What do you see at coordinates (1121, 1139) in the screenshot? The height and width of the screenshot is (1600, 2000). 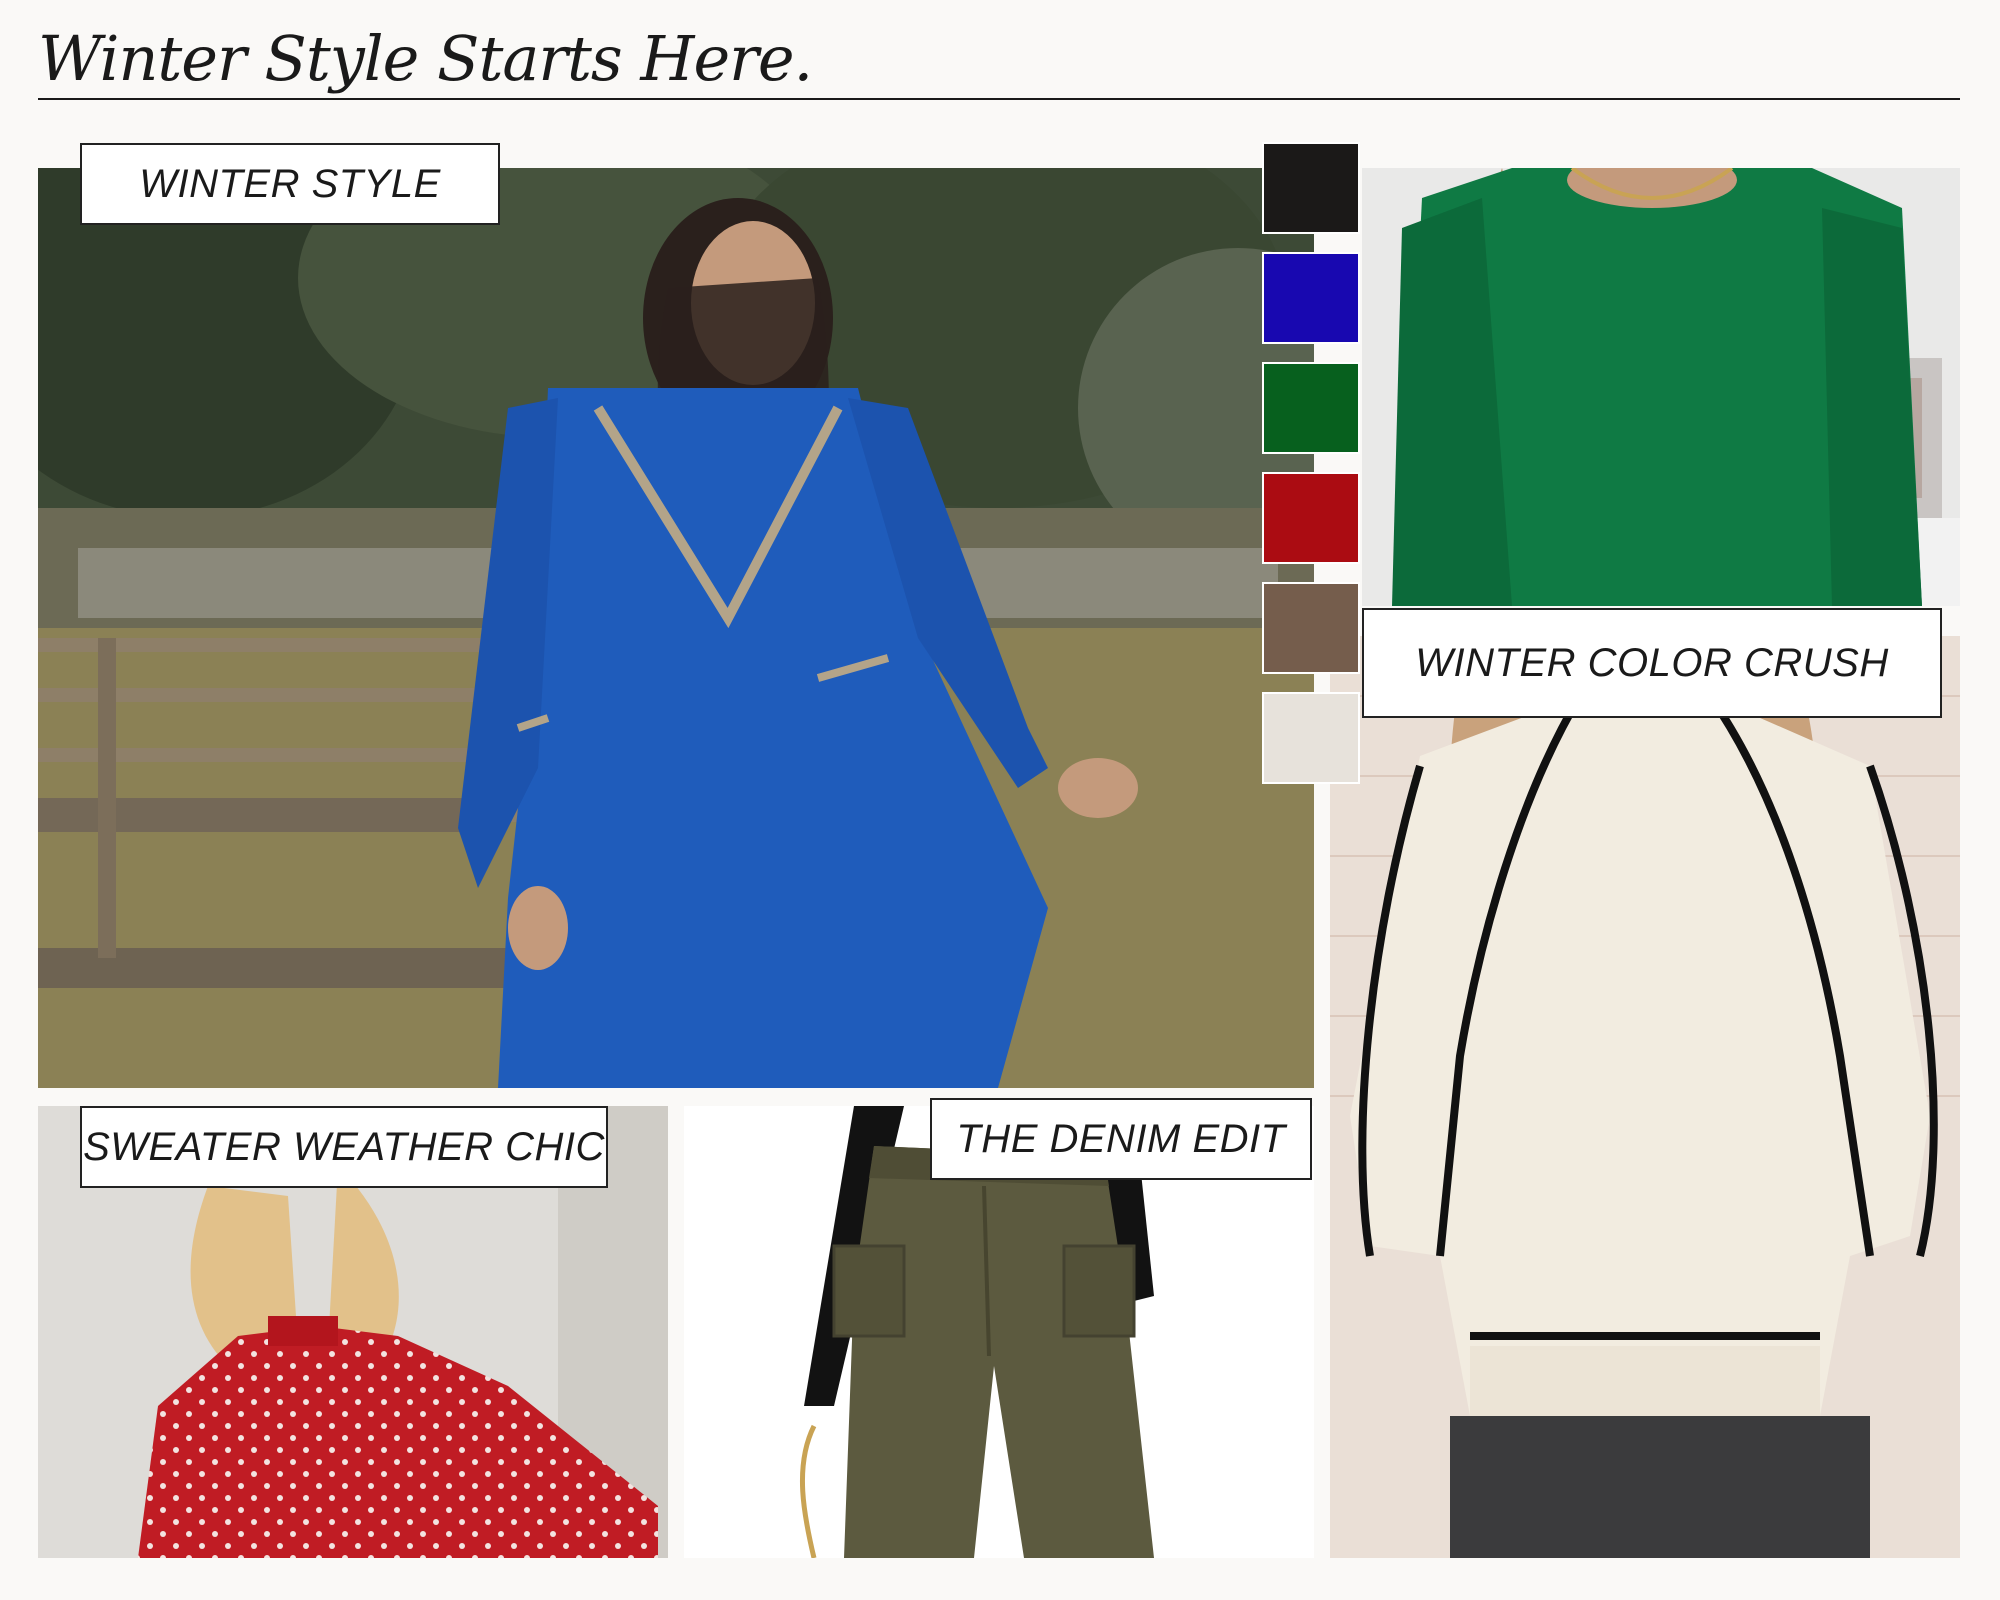 I see `the-denim-edit-label: THE DENIM EDIT` at bounding box center [1121, 1139].